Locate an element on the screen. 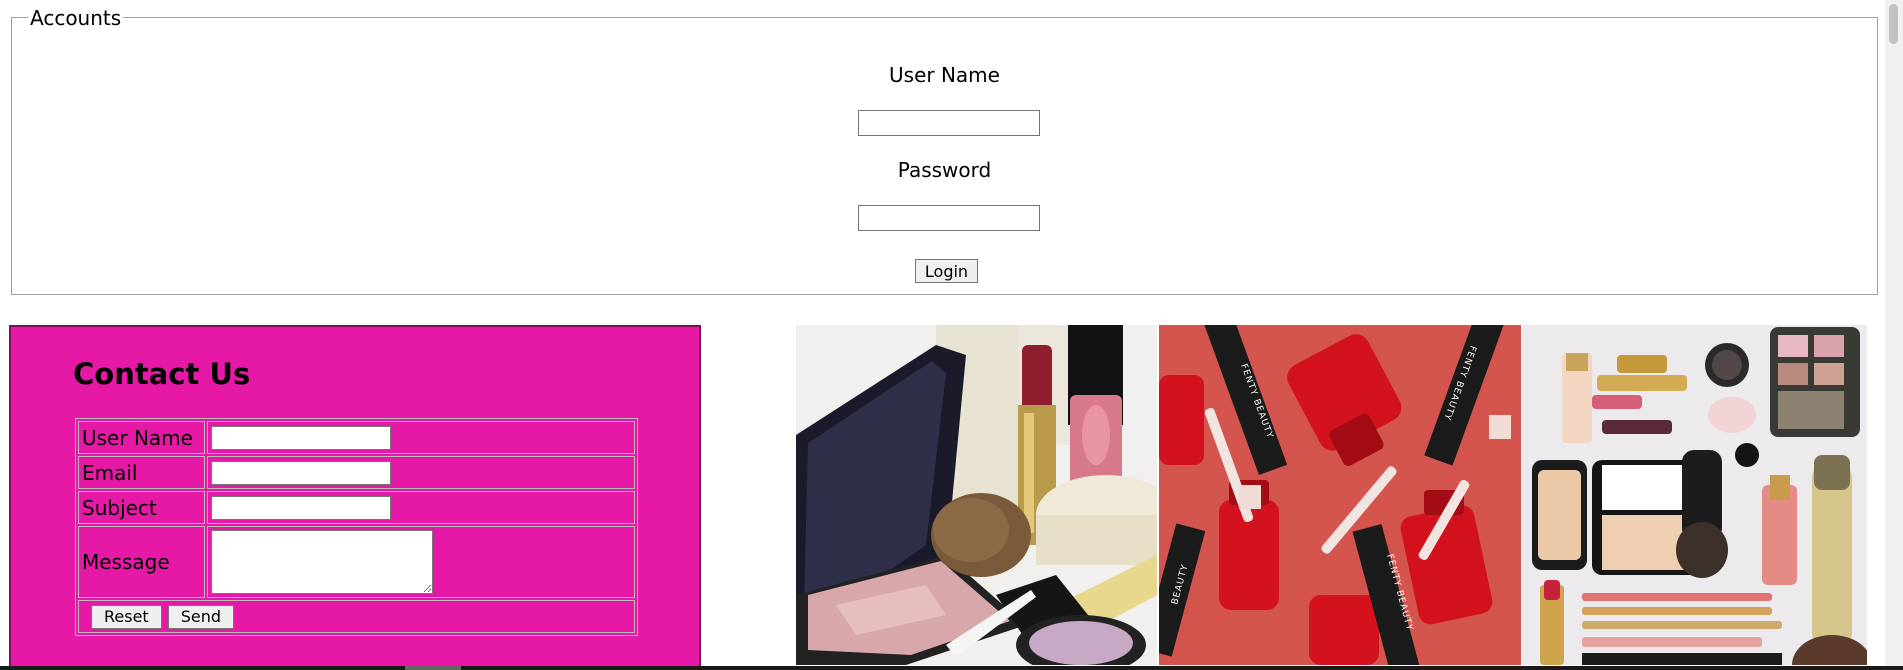  login-button: Login is located at coordinates (946, 271).